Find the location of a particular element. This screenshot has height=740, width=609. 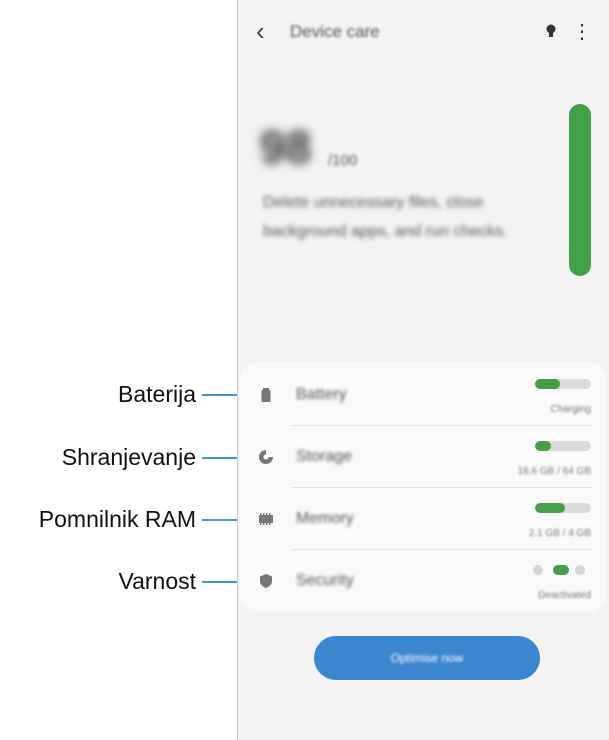

security-status-dots is located at coordinates (561, 570).